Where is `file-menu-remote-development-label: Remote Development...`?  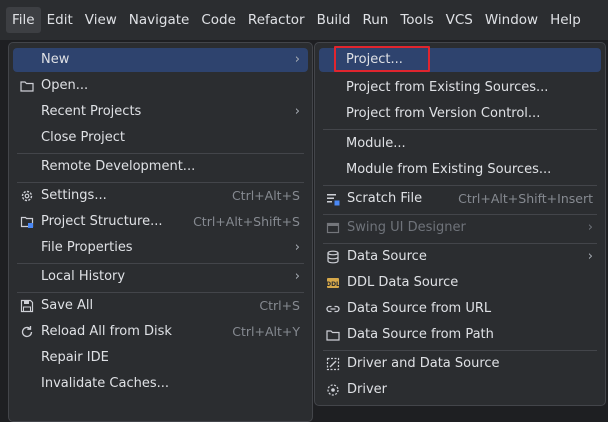
file-menu-remote-development-label: Remote Development... is located at coordinates (118, 166).